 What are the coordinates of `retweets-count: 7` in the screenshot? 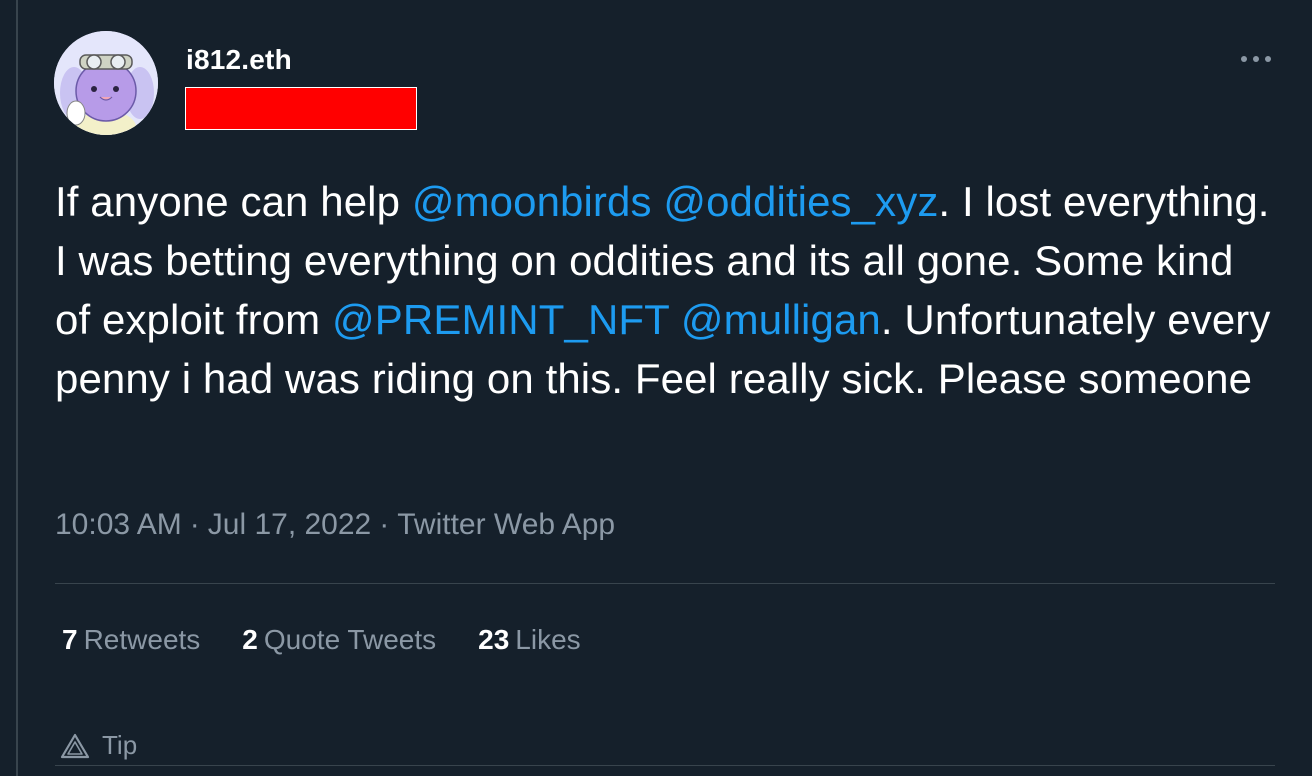 It's located at (70, 639).